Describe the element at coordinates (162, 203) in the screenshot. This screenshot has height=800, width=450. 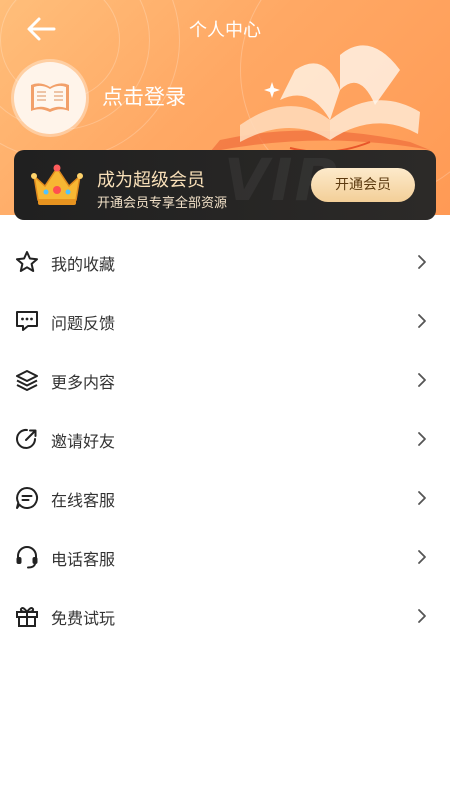
I see `vip-subtitle: 开通会员专享全部资源` at that location.